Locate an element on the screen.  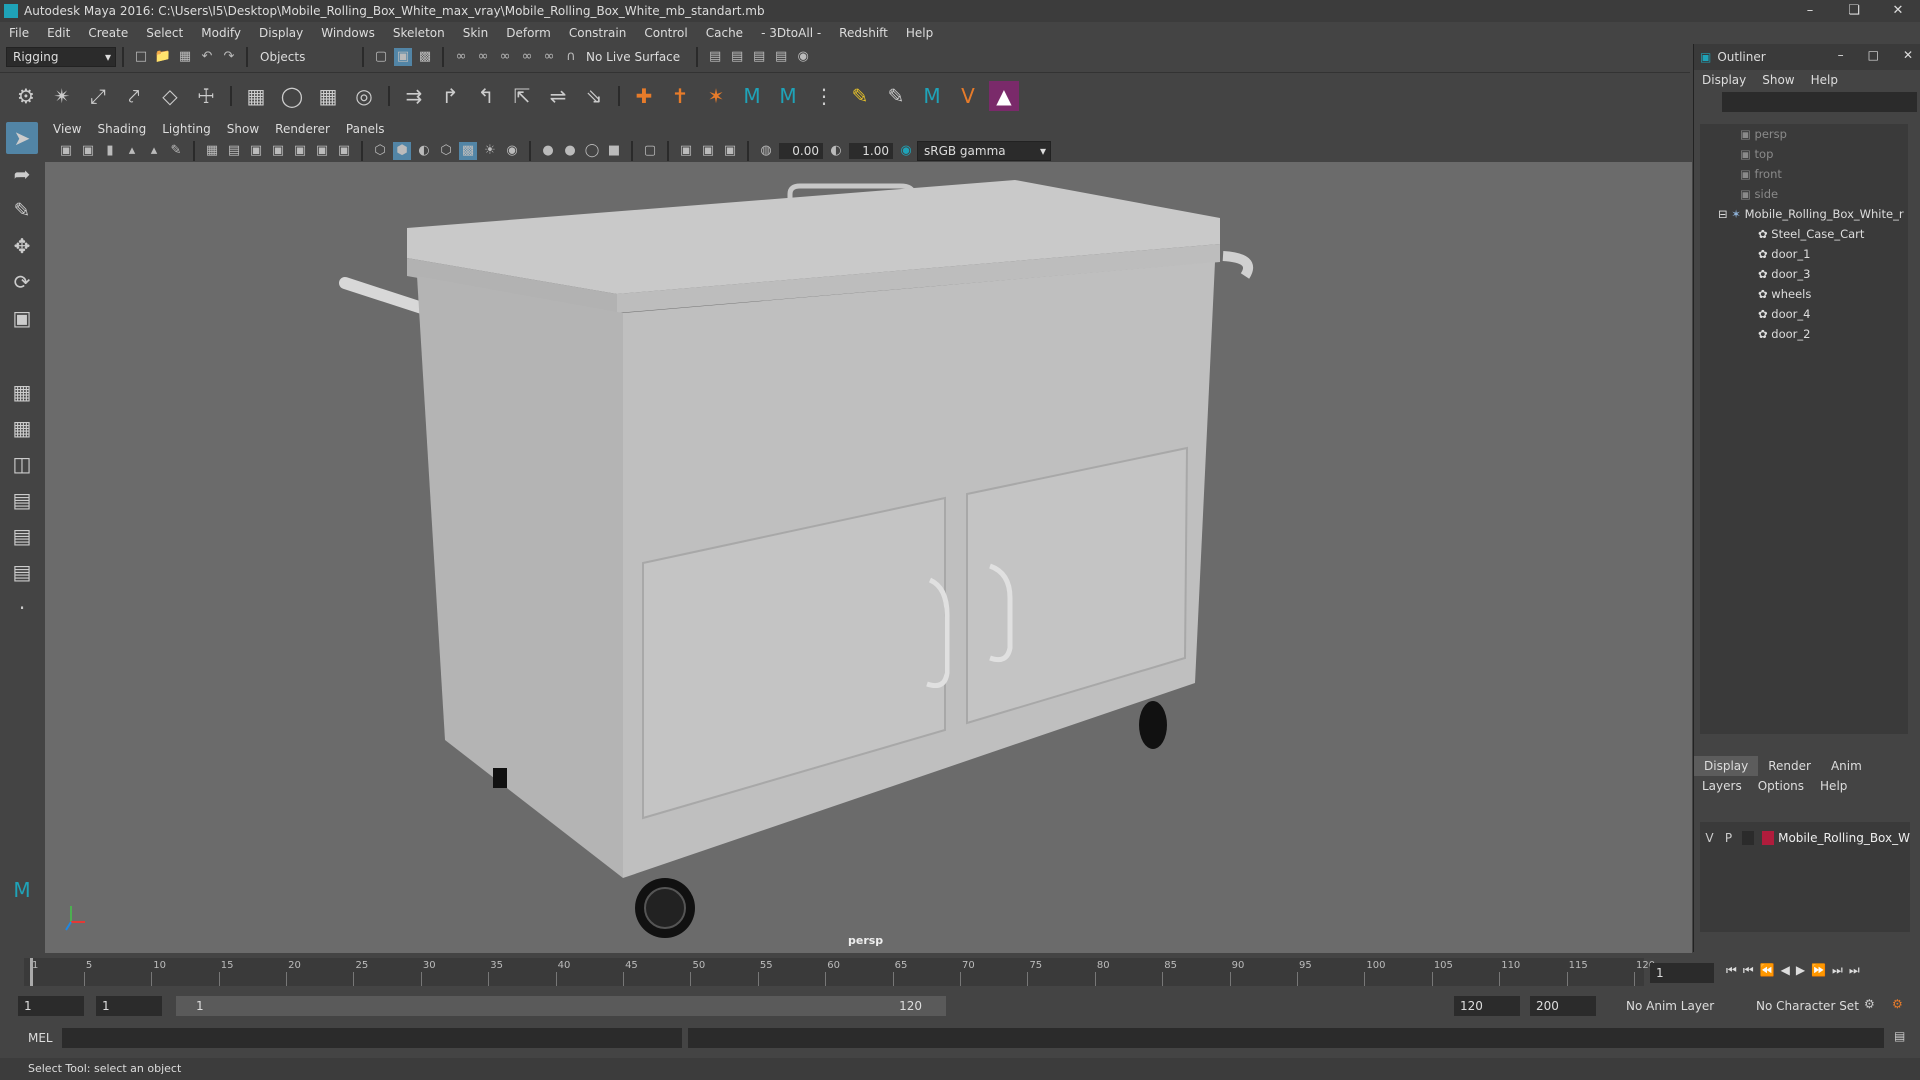
ik-handle-icon: ⤢ is located at coordinates (98, 96).